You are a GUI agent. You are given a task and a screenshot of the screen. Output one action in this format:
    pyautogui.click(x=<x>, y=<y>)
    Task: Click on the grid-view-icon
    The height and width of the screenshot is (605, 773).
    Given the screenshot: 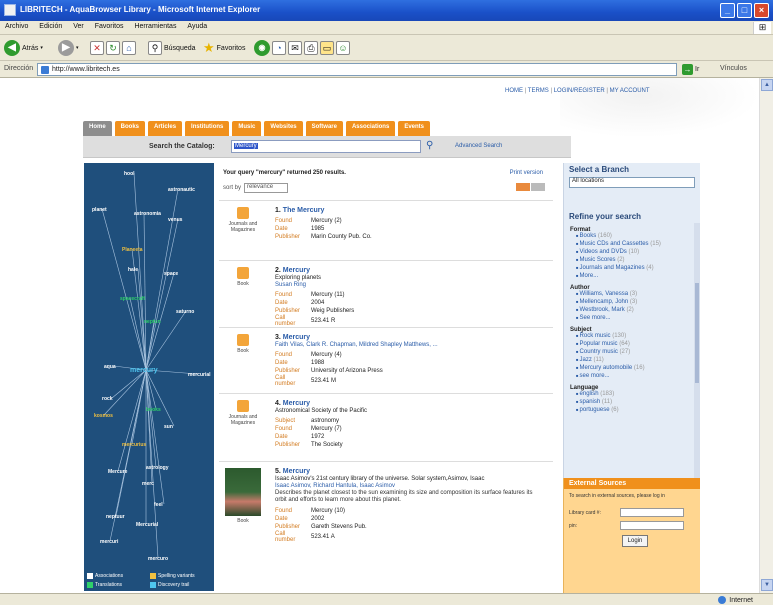 What is the action you would take?
    pyautogui.click(x=538, y=187)
    